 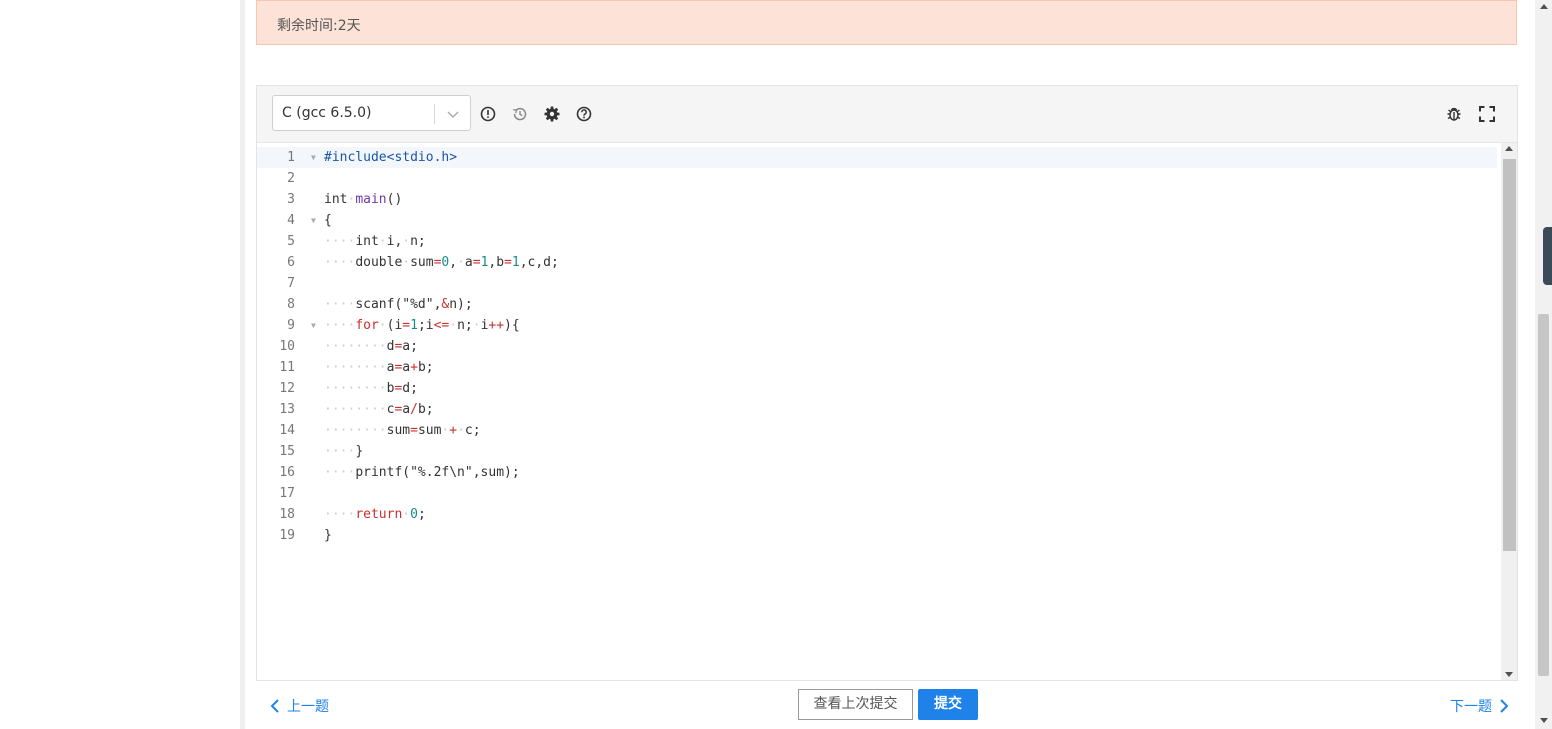 What do you see at coordinates (539, 262) in the screenshot?
I see `code-token: ,c,d;` at bounding box center [539, 262].